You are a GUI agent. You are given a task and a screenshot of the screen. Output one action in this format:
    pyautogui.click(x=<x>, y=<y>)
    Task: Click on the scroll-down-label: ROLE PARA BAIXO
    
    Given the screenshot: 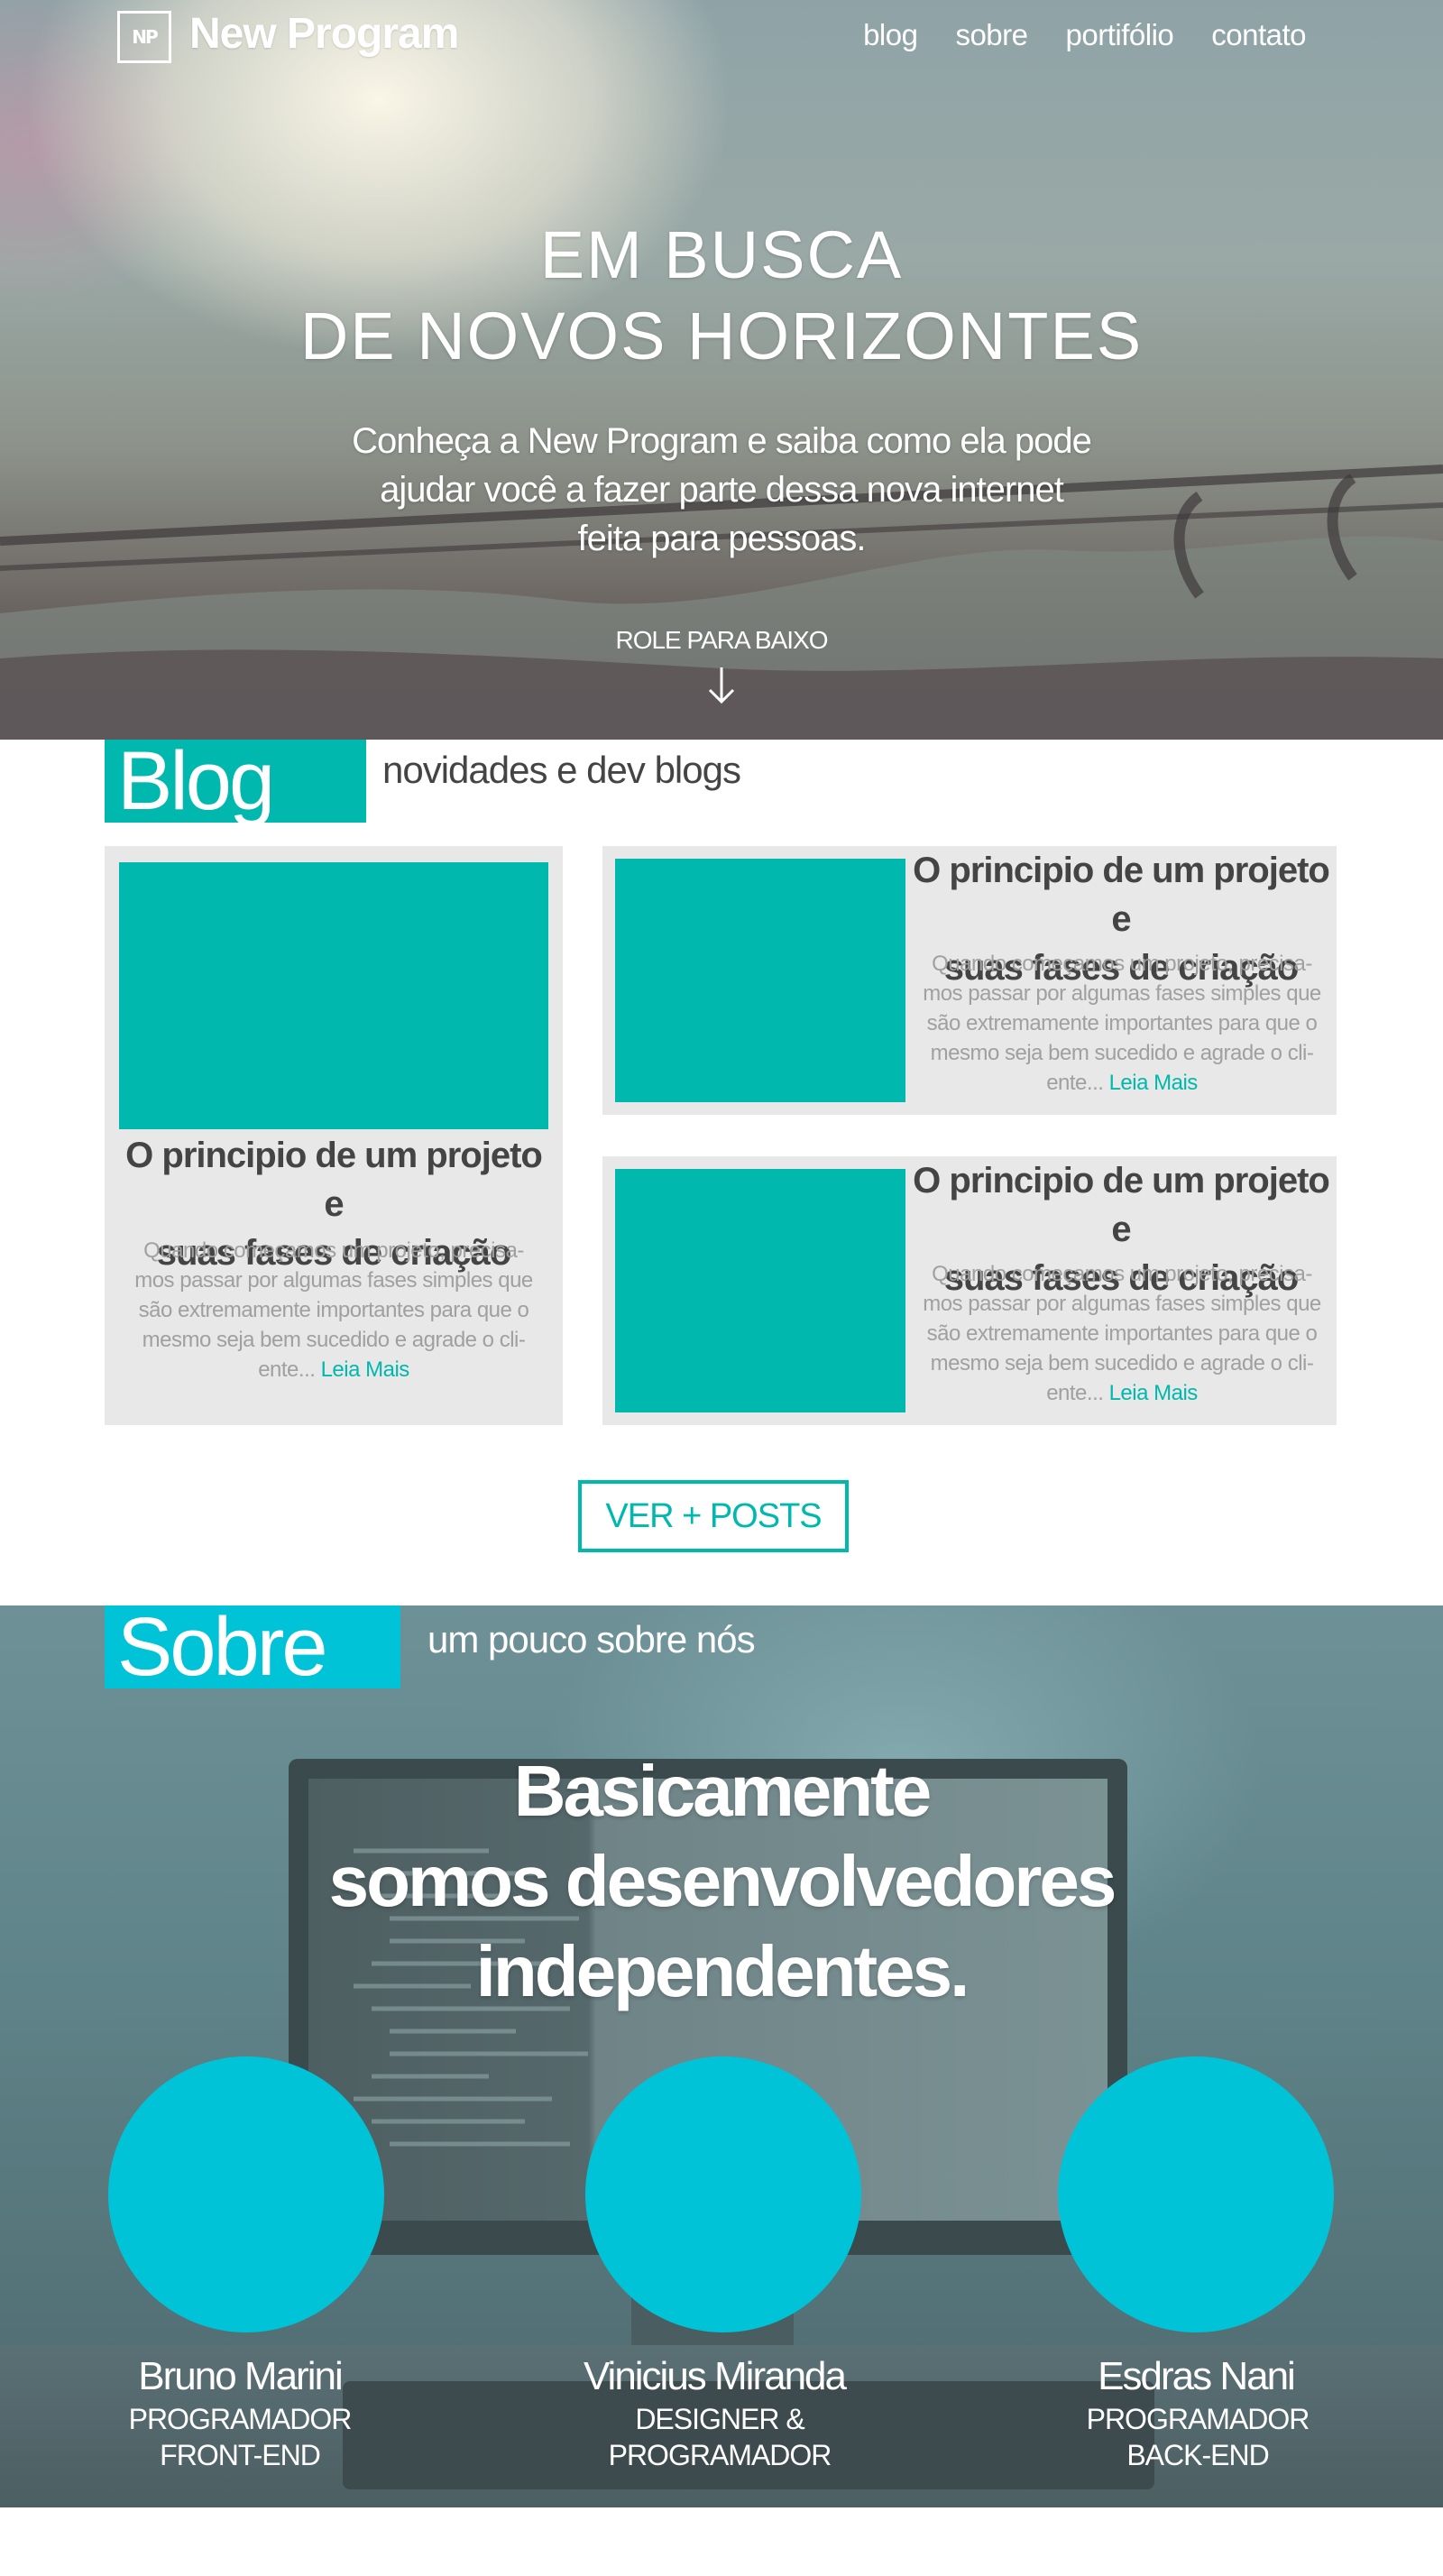 What is the action you would take?
    pyautogui.click(x=721, y=641)
    